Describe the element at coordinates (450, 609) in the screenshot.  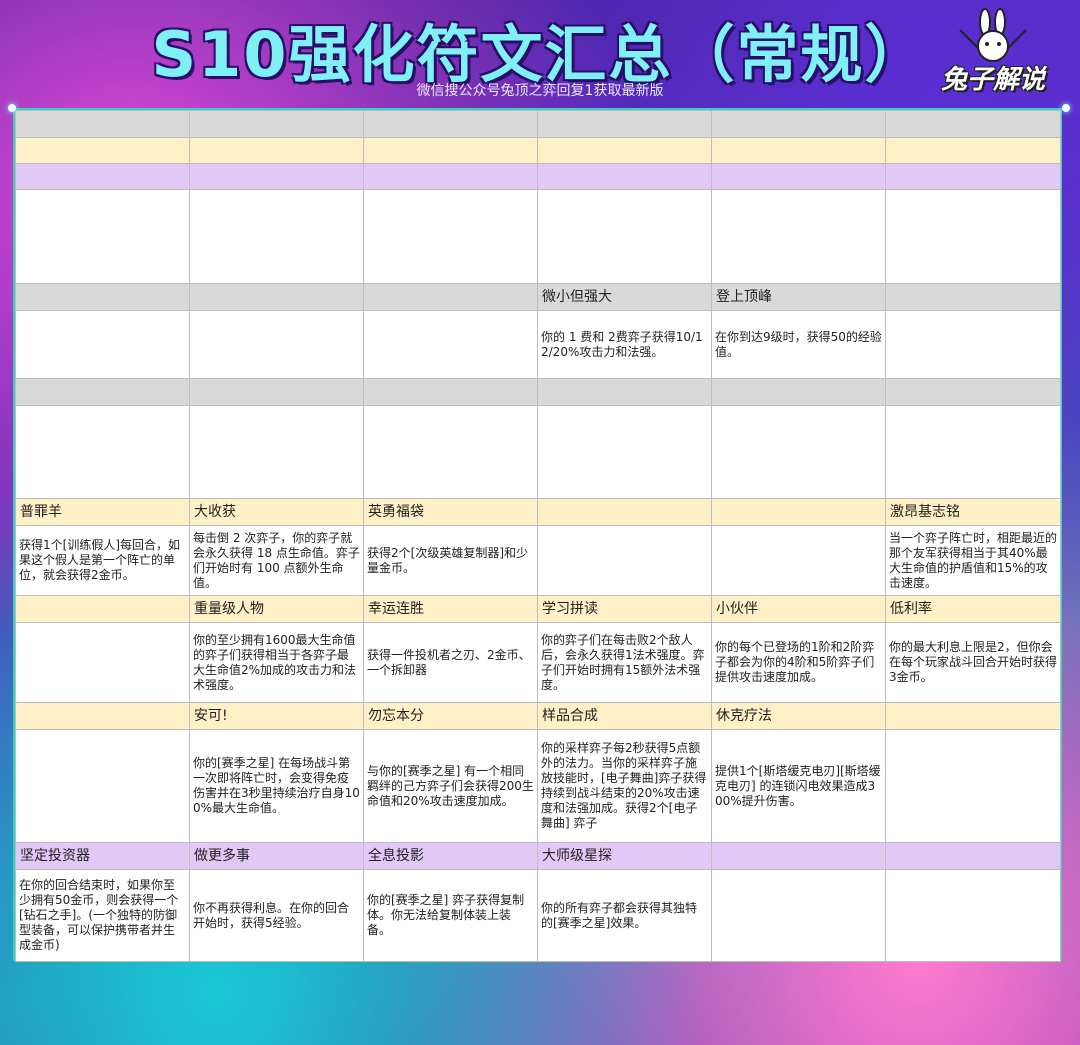
I see `rune-name-cell: 幸运连胜` at that location.